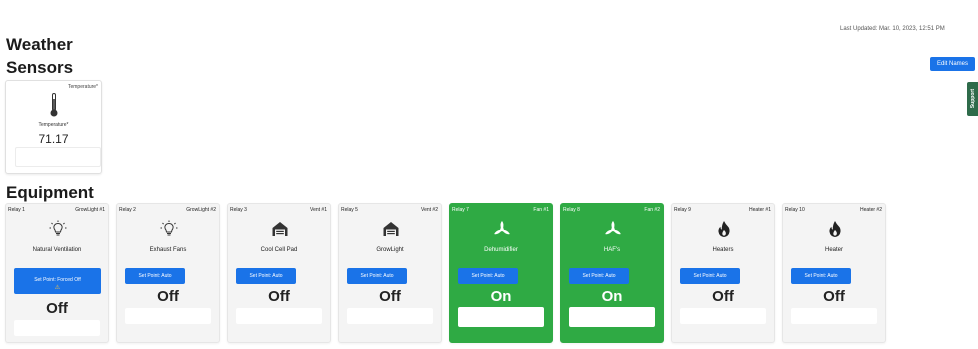 This screenshot has width=978, height=349. What do you see at coordinates (50, 192) in the screenshot?
I see `equipment-heading: Equipment` at bounding box center [50, 192].